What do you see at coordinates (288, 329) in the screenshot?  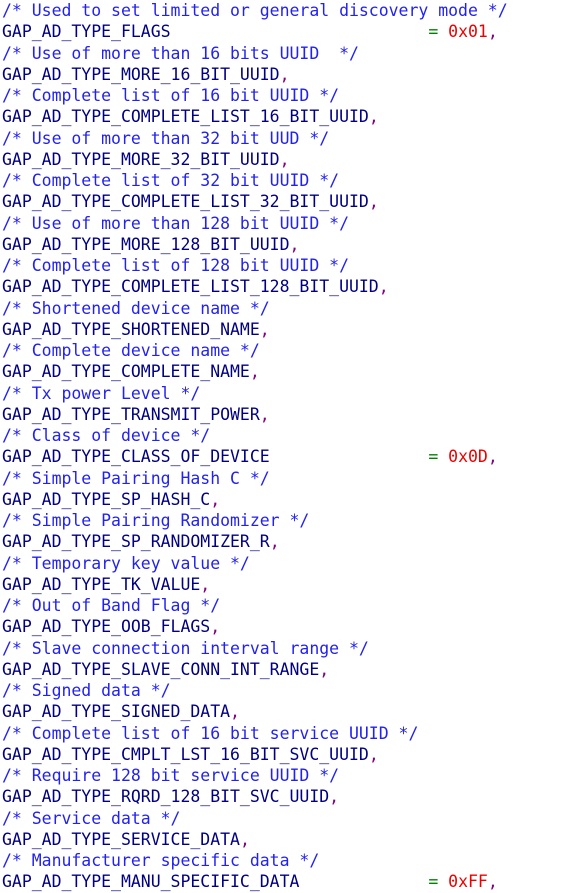 I see `code-line: GAP_AD_TYPE_SHORTENED_NAME,` at bounding box center [288, 329].